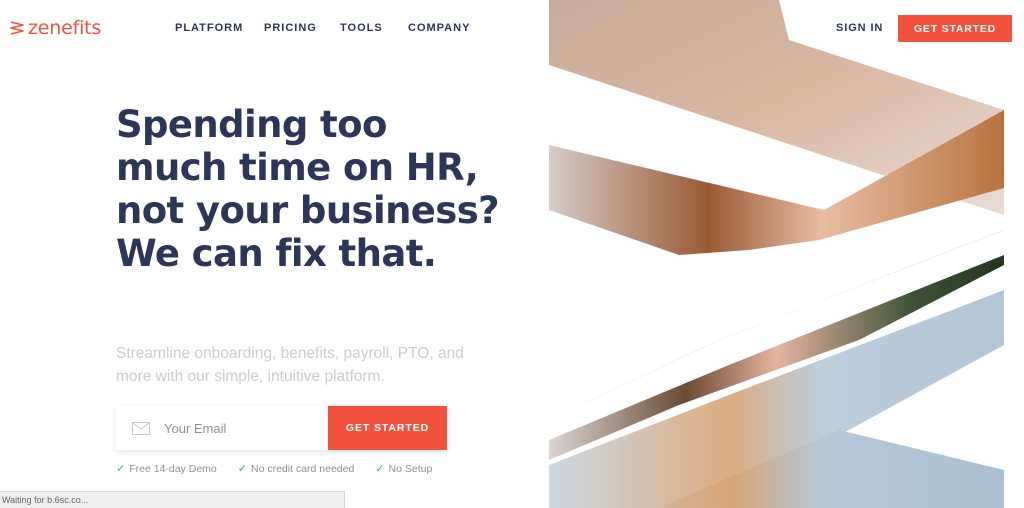 This screenshot has width=1024, height=508. Describe the element at coordinates (410, 468) in the screenshot. I see `perk-label: No Setup` at that location.